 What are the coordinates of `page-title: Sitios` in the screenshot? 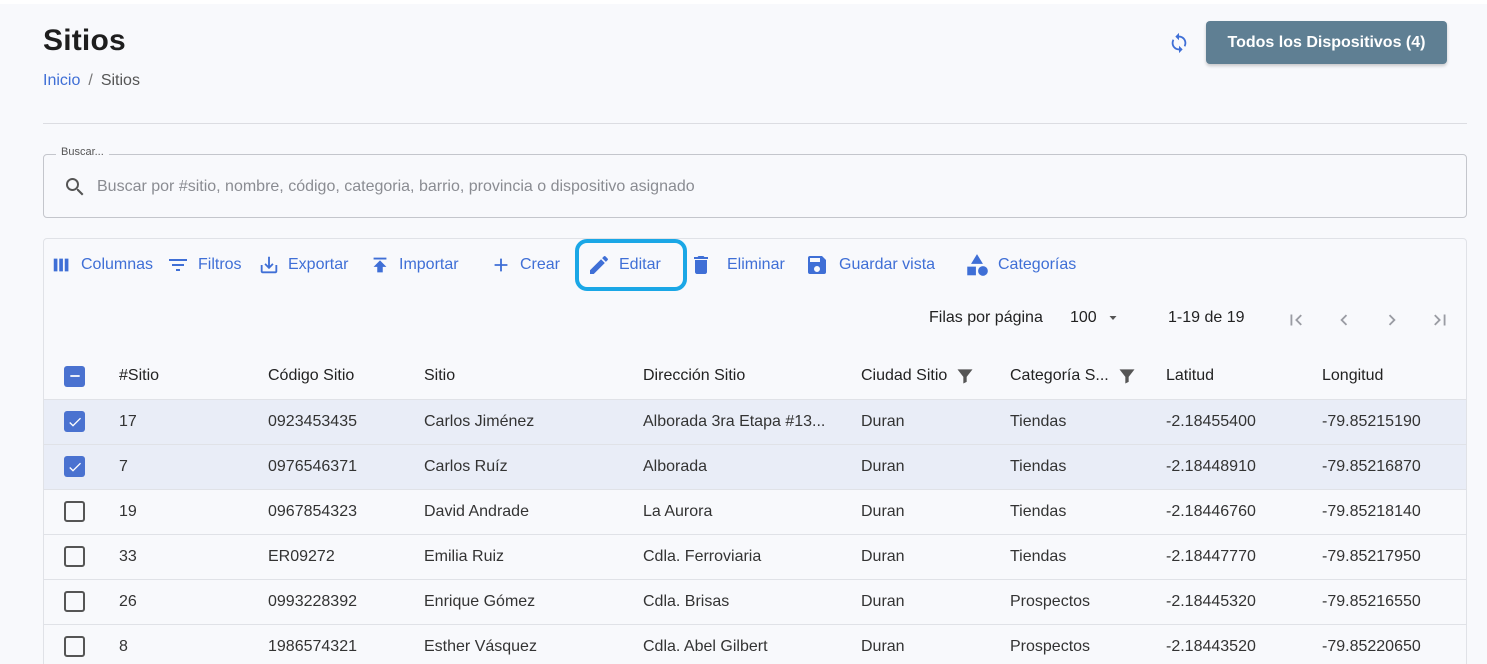 It's located at (84, 40).